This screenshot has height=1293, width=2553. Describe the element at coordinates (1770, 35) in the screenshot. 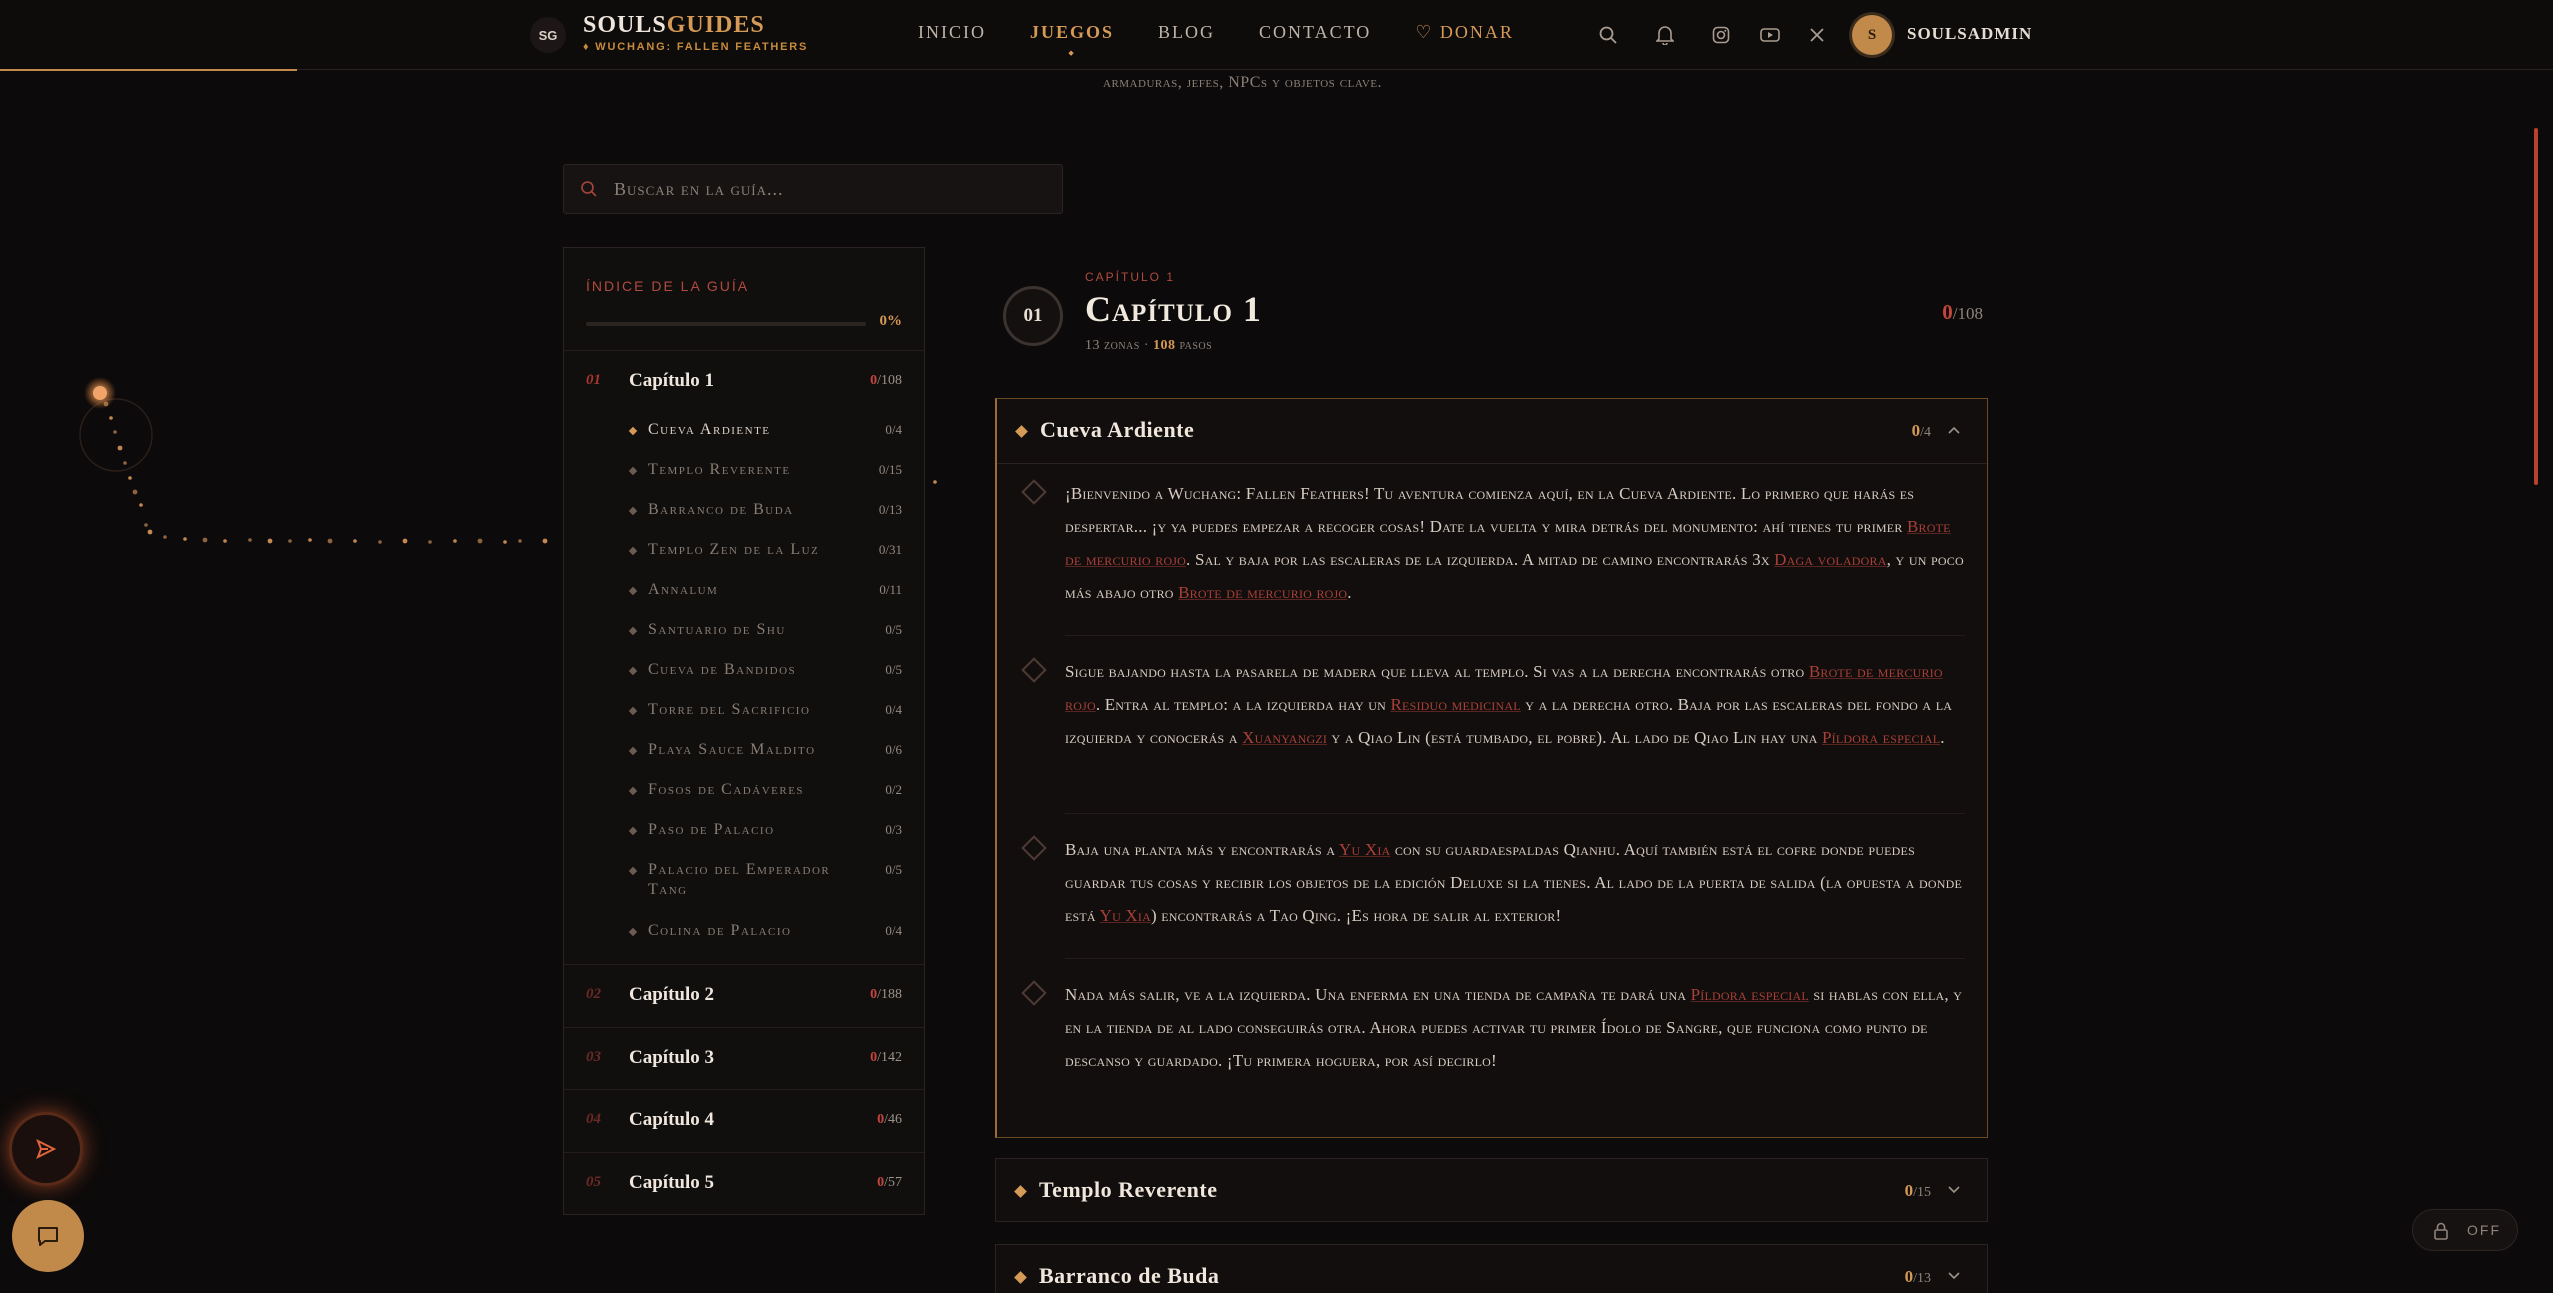

I see `youtube-icon` at that location.